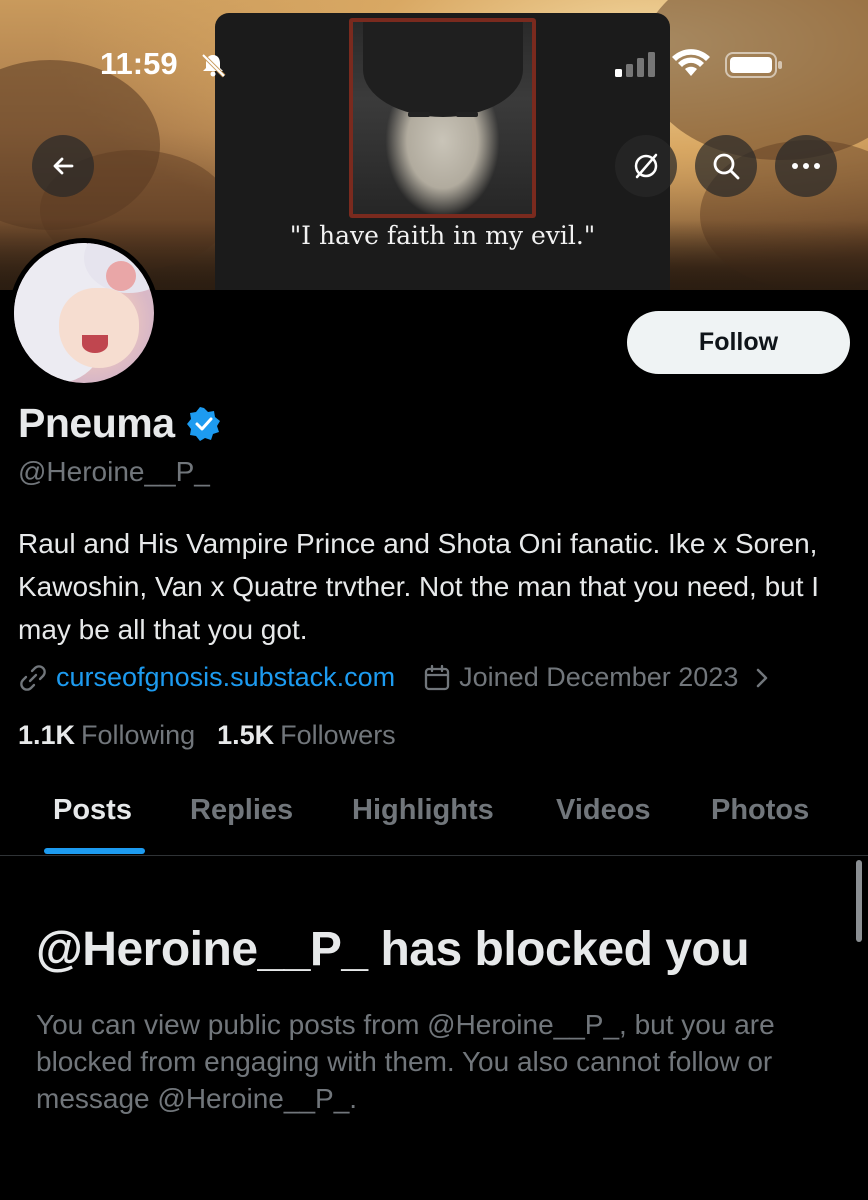 Image resolution: width=868 pixels, height=1200 pixels. I want to click on tab-highlights: Highlights, so click(423, 810).